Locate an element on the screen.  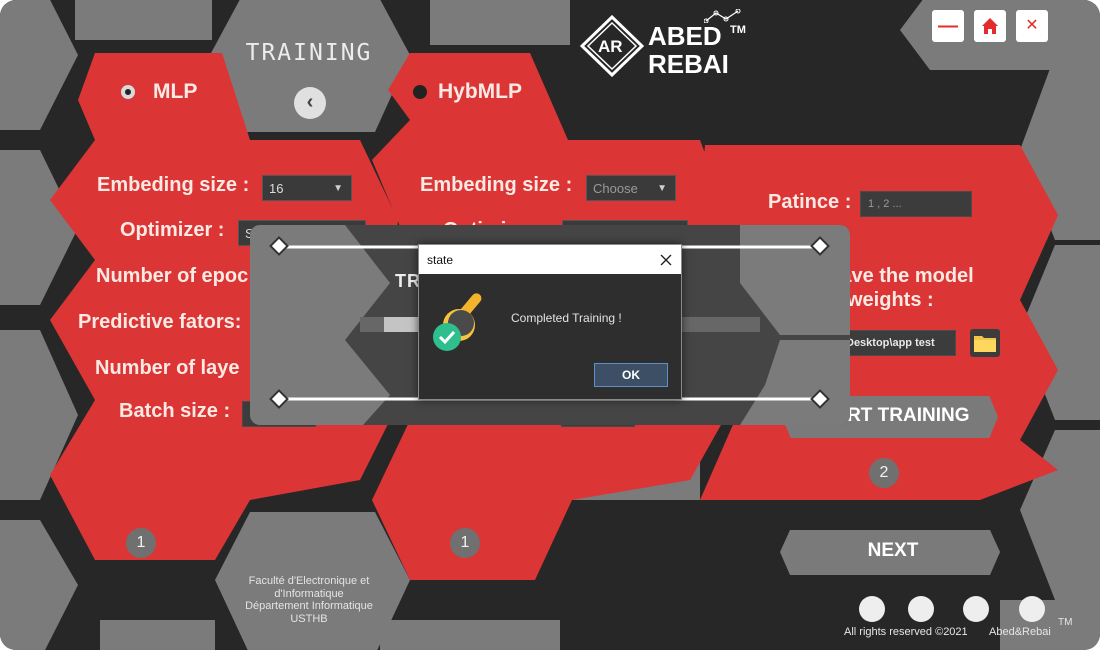
logo-line1: ABED is located at coordinates (685, 36).